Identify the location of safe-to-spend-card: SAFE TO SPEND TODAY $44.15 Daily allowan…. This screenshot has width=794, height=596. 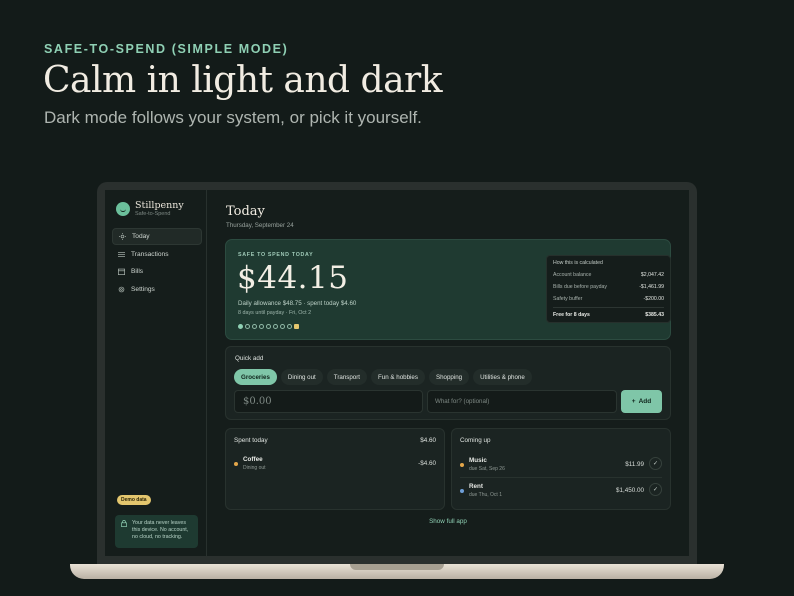
(448, 289).